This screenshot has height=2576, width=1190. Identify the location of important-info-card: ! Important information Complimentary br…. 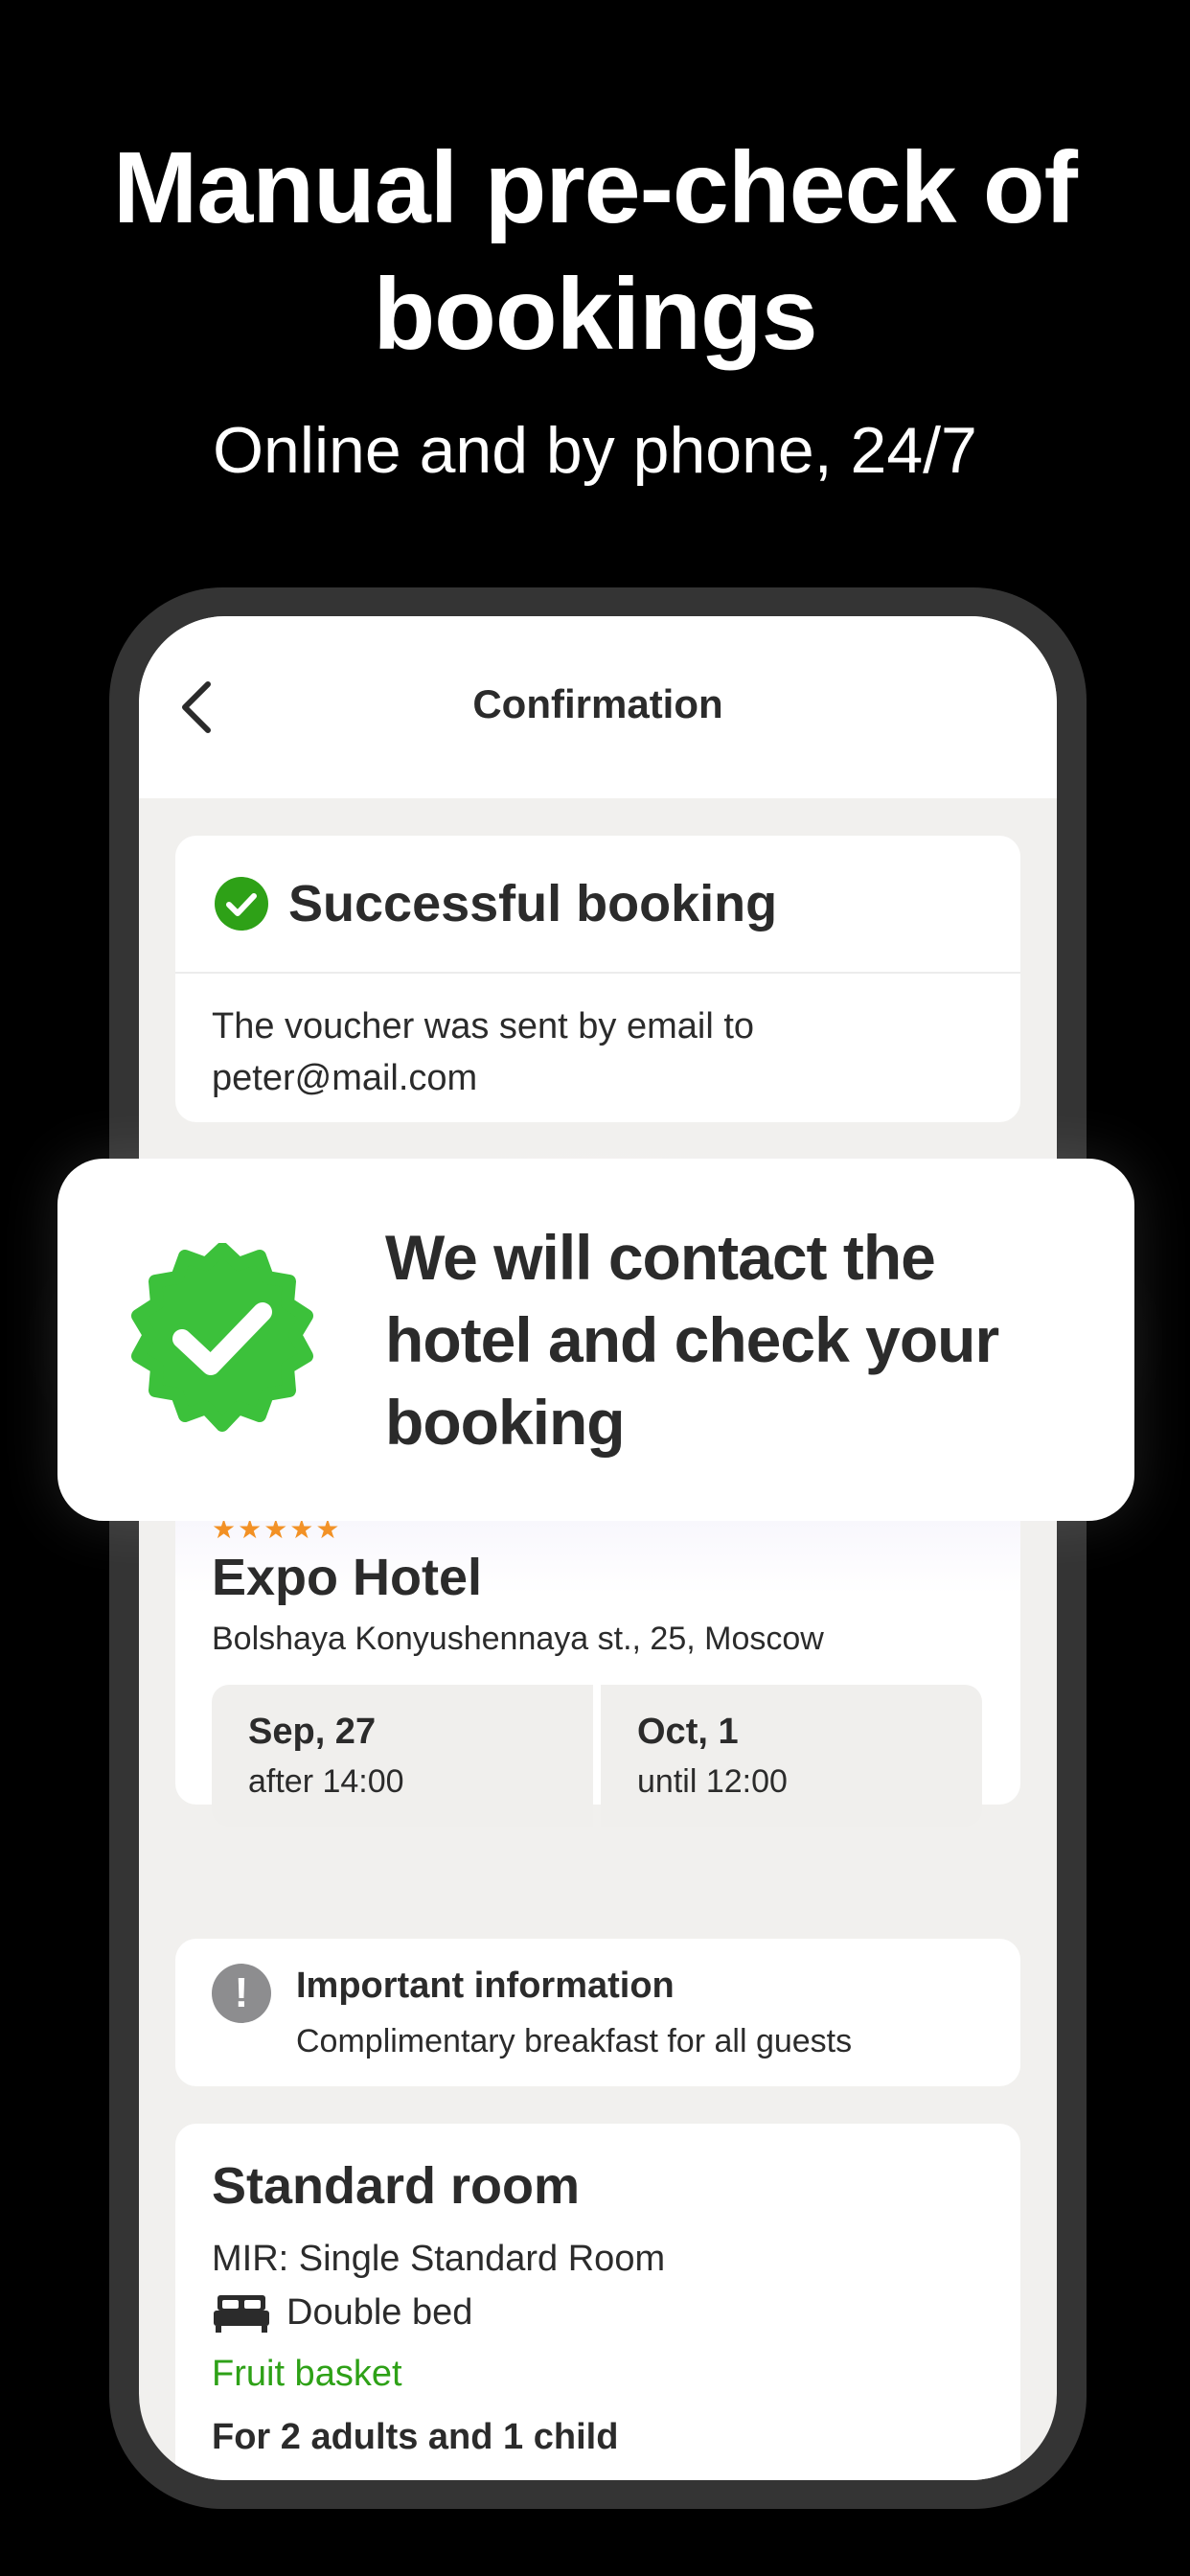
(598, 2012).